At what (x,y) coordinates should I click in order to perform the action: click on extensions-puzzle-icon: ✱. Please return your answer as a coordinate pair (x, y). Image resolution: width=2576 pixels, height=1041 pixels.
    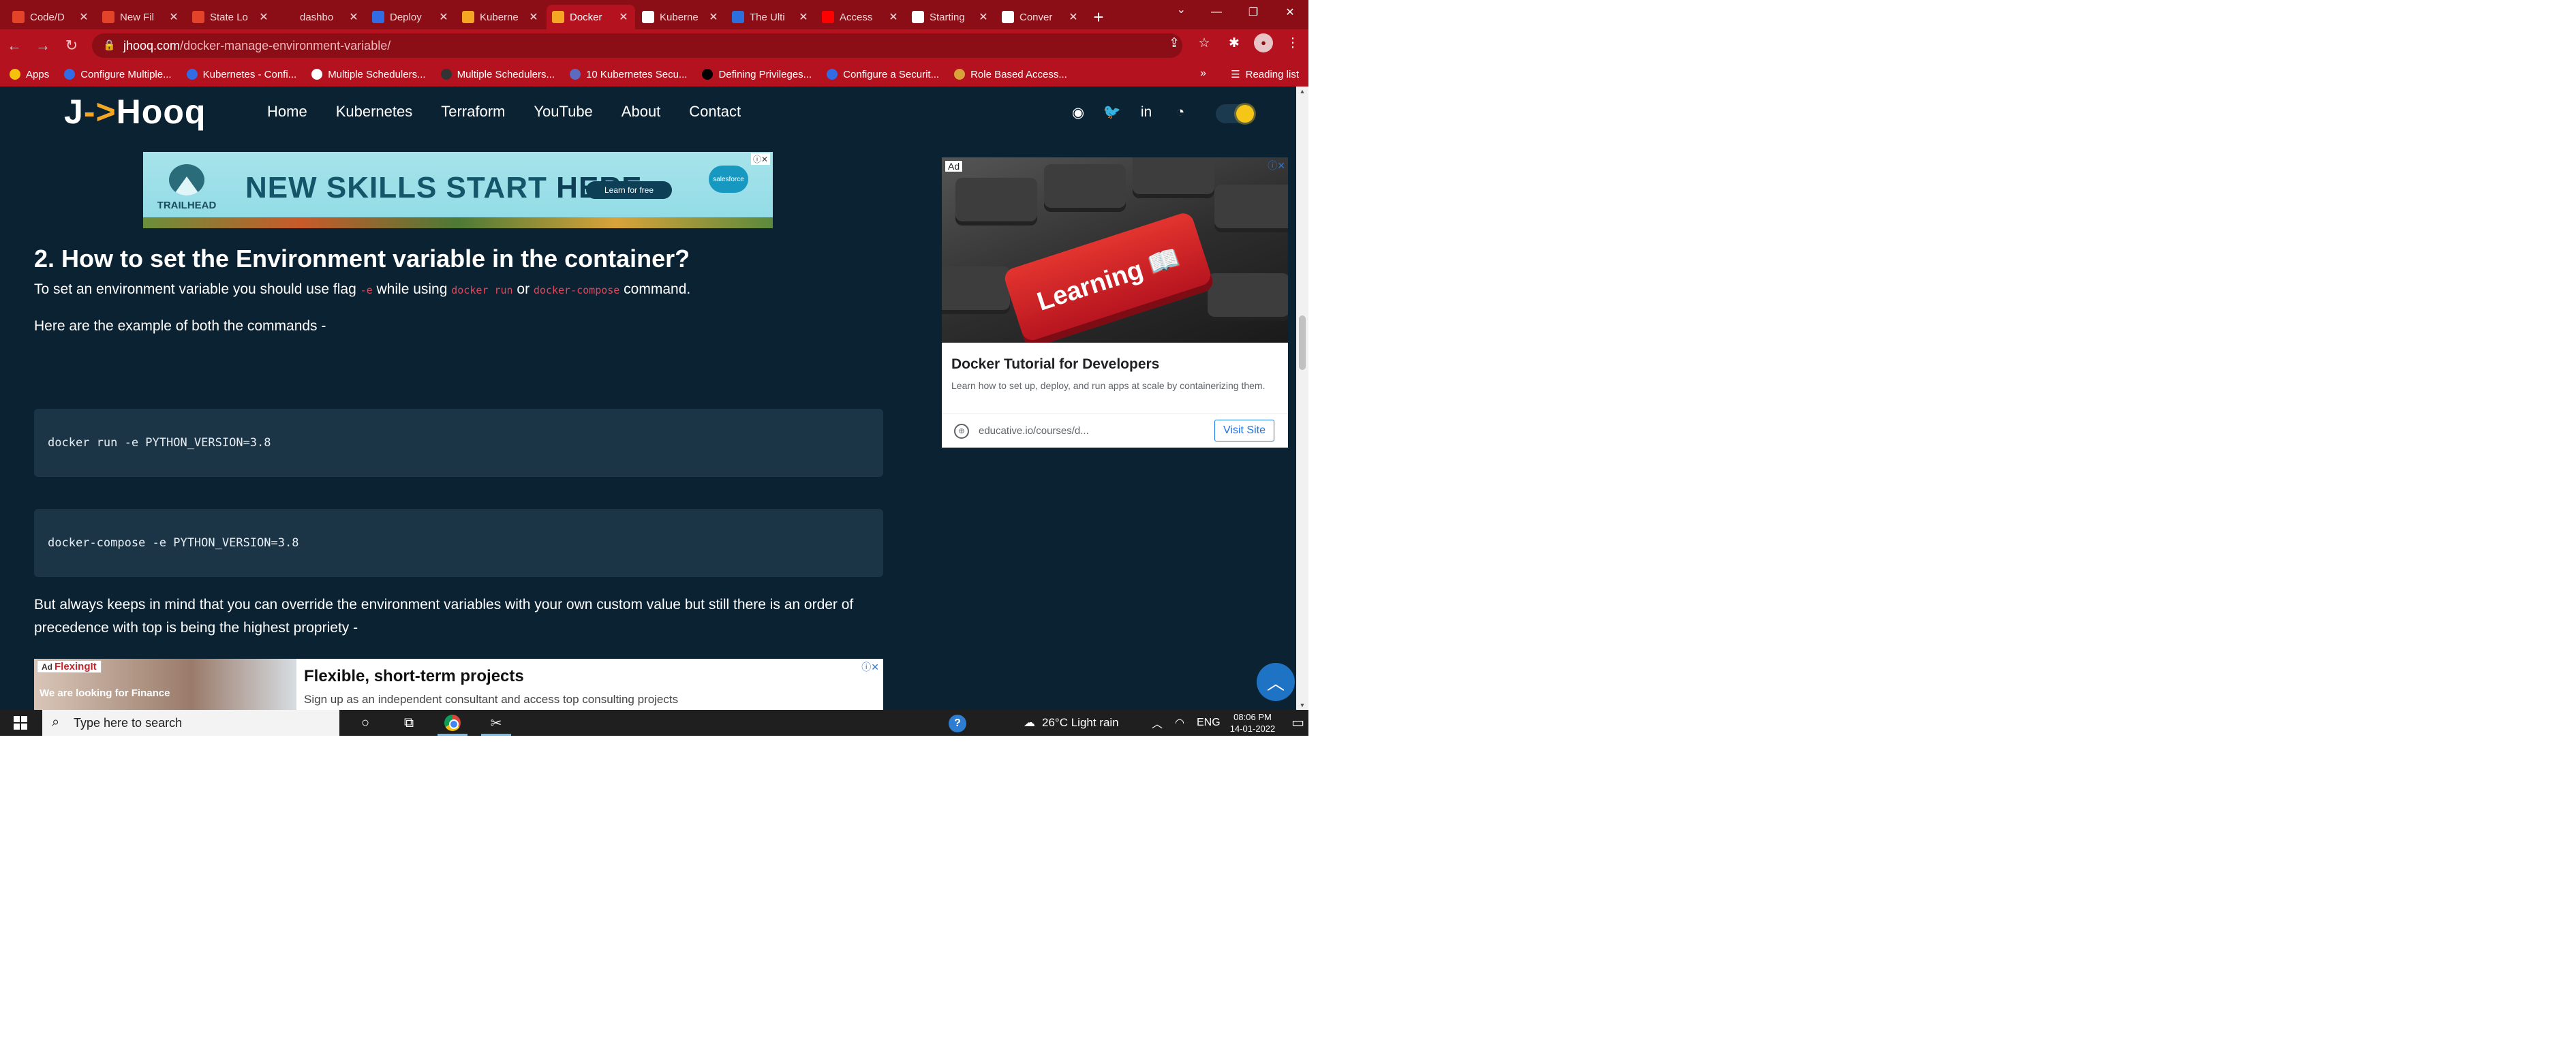
    Looking at the image, I should click on (1234, 43).